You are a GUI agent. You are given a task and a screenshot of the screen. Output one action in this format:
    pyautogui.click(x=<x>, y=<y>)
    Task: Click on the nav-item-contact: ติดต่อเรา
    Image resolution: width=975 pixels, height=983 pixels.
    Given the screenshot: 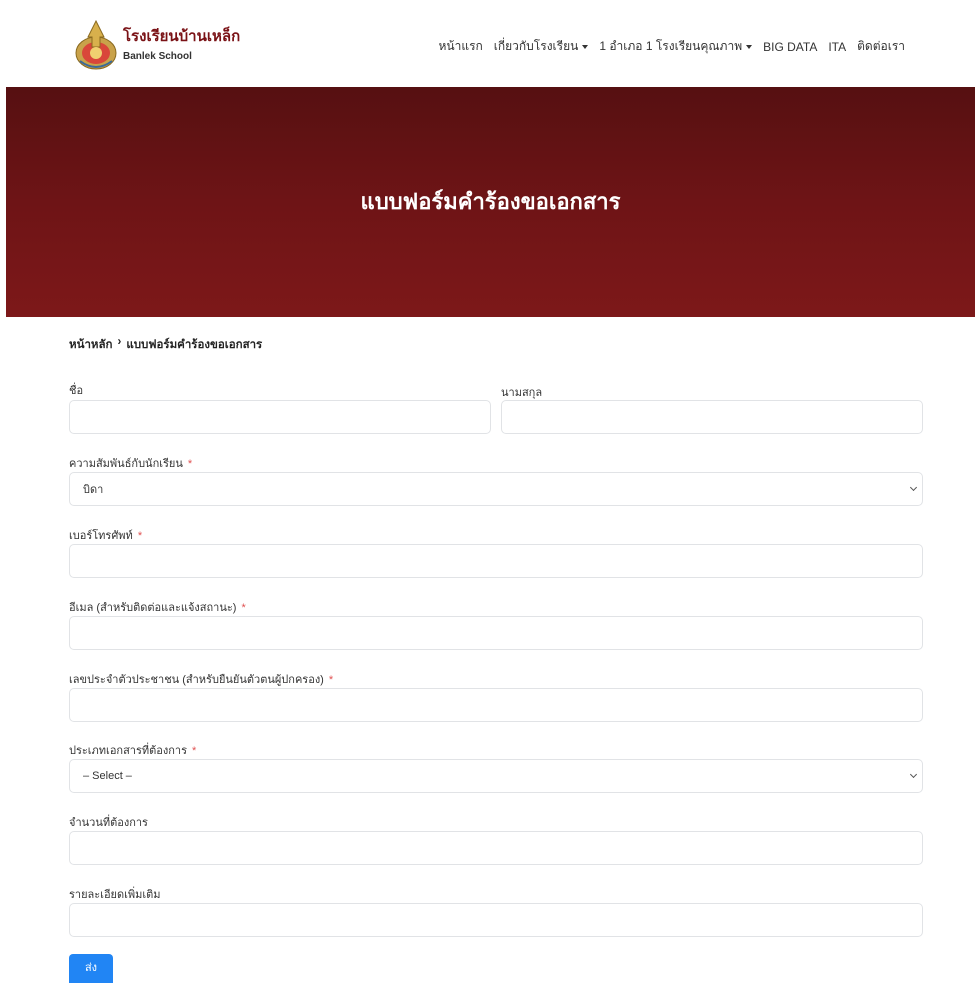 What is the action you would take?
    pyautogui.click(x=881, y=46)
    